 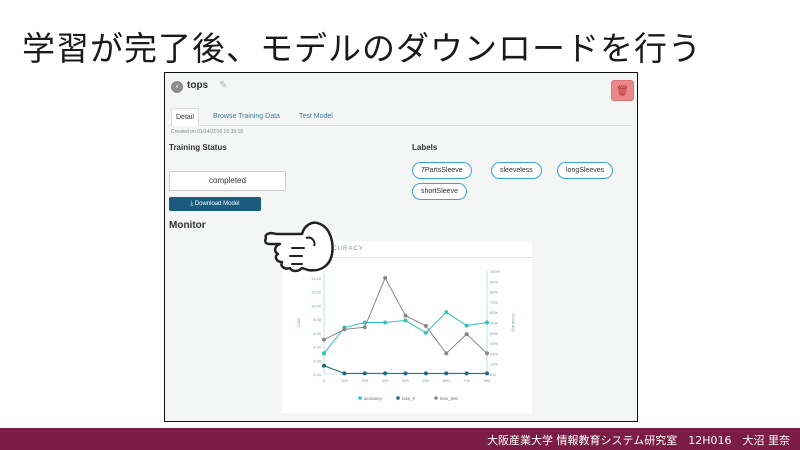 What do you see at coordinates (405, 380) in the screenshot?
I see `x-tick-label: 400` at bounding box center [405, 380].